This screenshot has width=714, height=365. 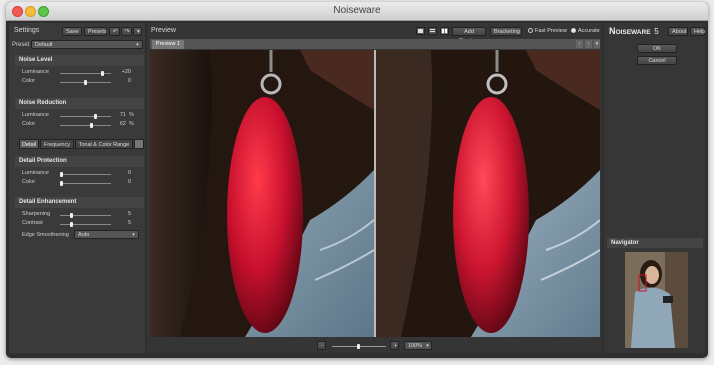 I want to click on accurate-label: Accurate, so click(x=589, y=31).